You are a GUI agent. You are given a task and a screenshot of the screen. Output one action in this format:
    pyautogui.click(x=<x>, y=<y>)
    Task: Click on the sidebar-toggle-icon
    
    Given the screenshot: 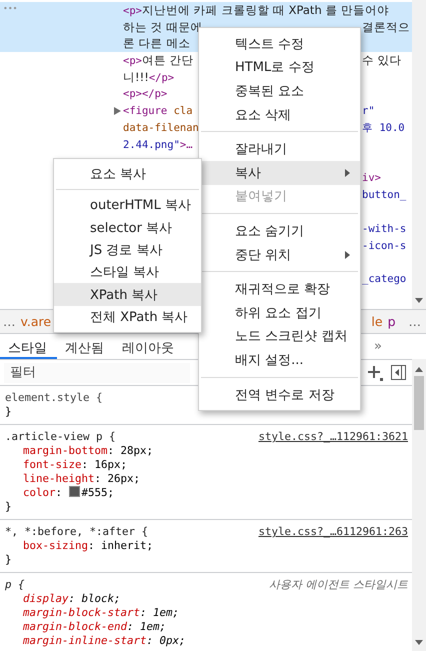 What is the action you would take?
    pyautogui.click(x=398, y=372)
    